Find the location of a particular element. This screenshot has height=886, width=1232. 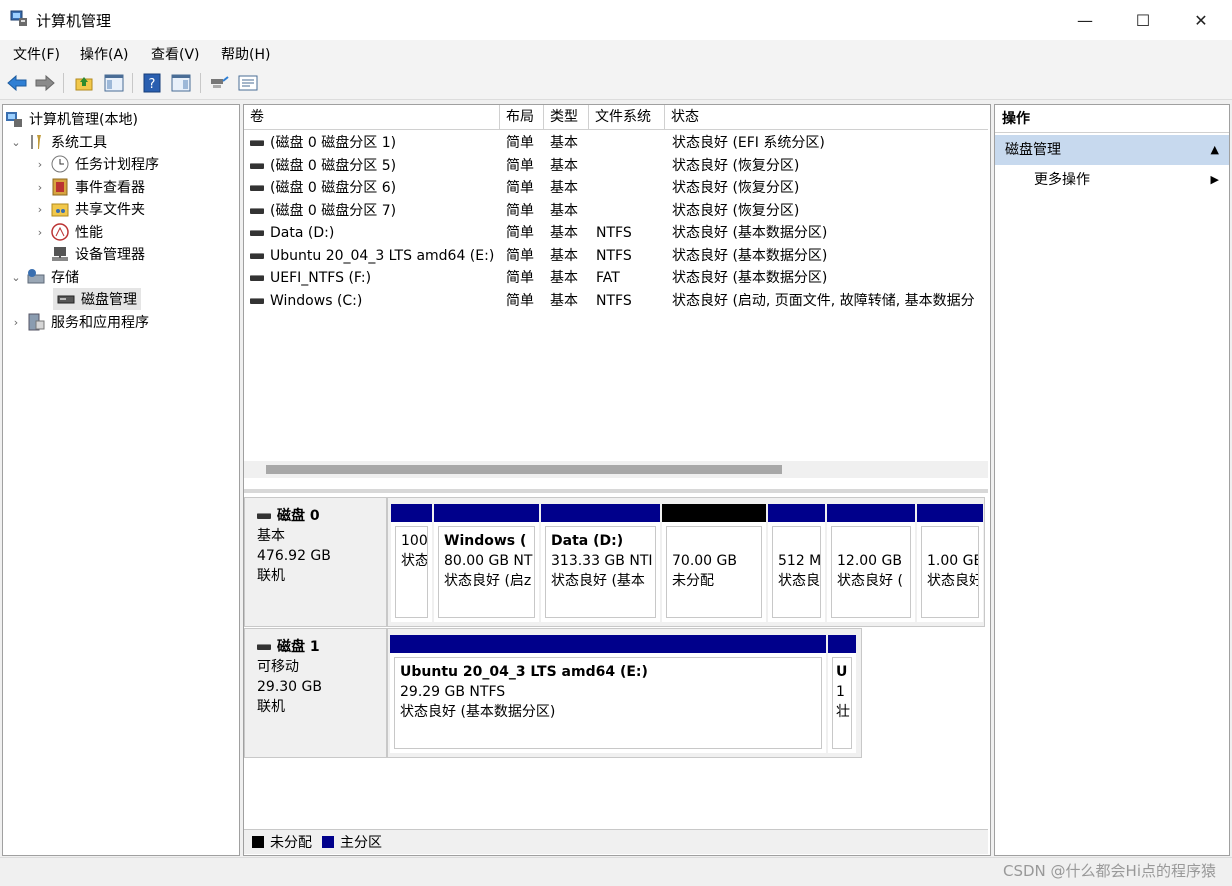

partition-efi: 100 状态 is located at coordinates (411, 563).